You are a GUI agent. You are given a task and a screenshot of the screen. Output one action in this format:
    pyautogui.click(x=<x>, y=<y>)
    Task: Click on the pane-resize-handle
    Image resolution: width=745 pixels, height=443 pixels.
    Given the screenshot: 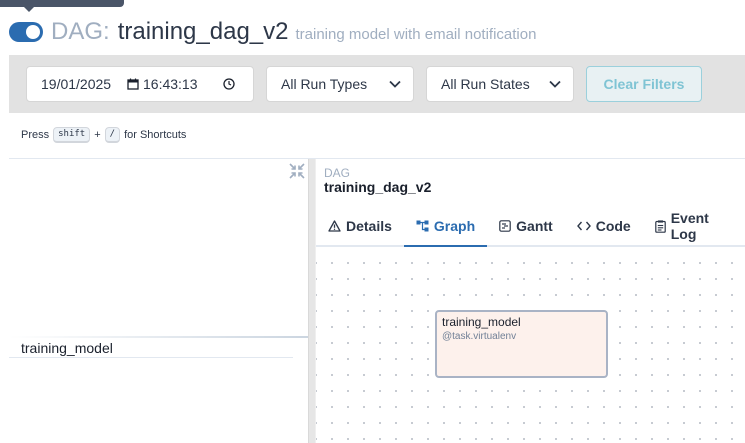 What is the action you would take?
    pyautogui.click(x=312, y=301)
    